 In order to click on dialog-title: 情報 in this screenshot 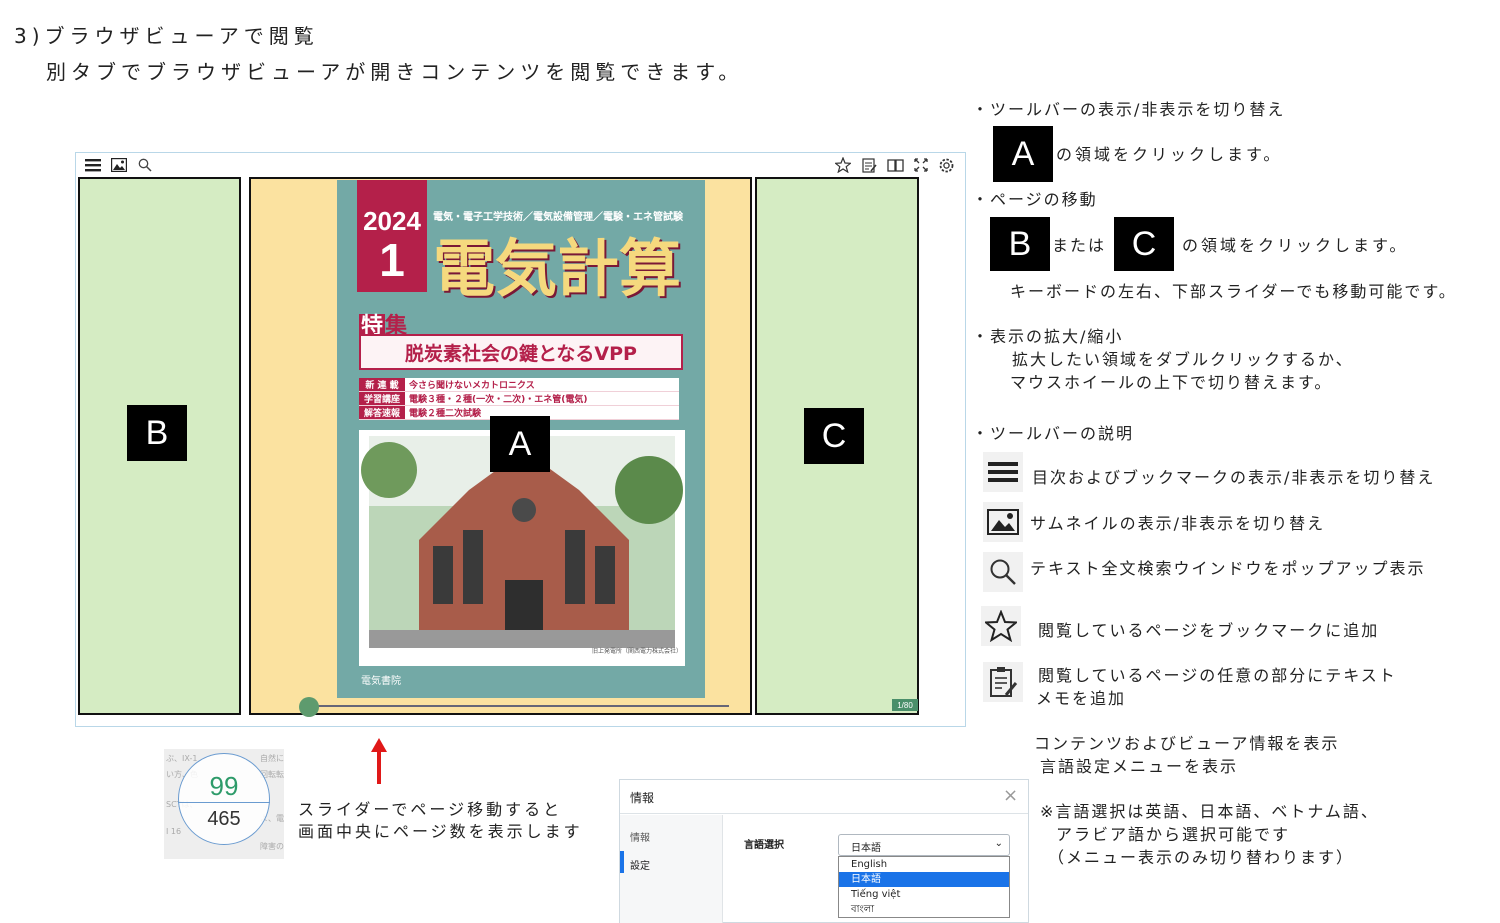, I will do `click(642, 798)`.